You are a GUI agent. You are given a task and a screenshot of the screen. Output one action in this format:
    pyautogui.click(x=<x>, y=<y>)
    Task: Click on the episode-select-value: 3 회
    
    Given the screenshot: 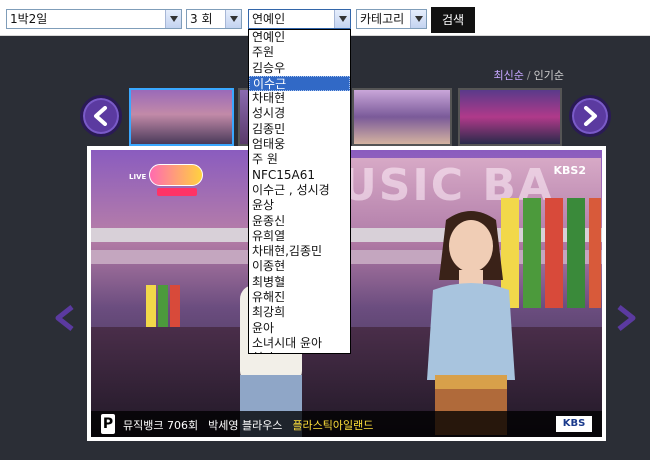 What is the action you would take?
    pyautogui.click(x=201, y=19)
    